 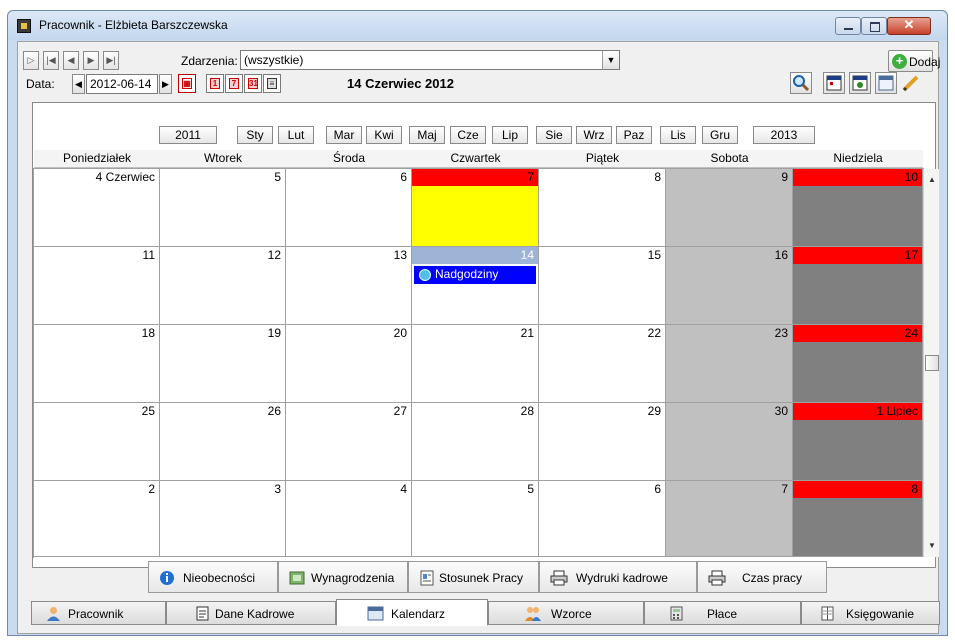 I want to click on day-number: 30, so click(x=781, y=411).